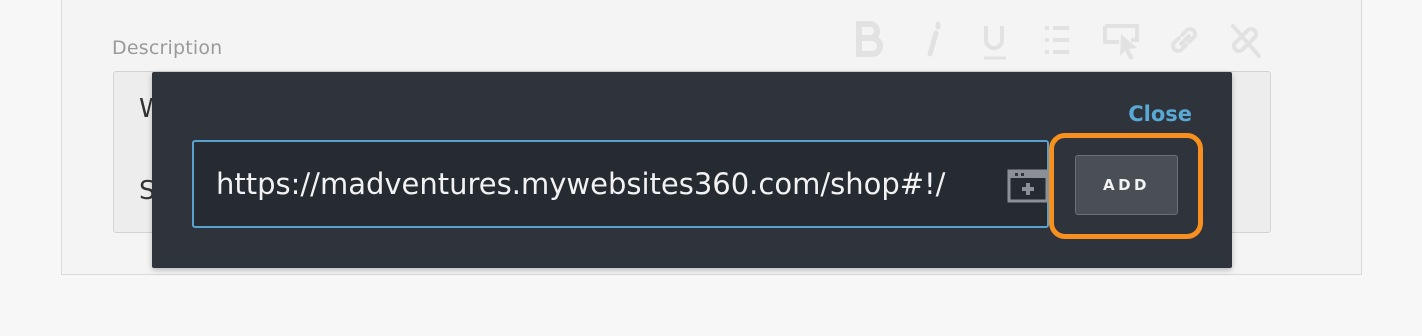  What do you see at coordinates (606, 184) in the screenshot?
I see `url-input` at bounding box center [606, 184].